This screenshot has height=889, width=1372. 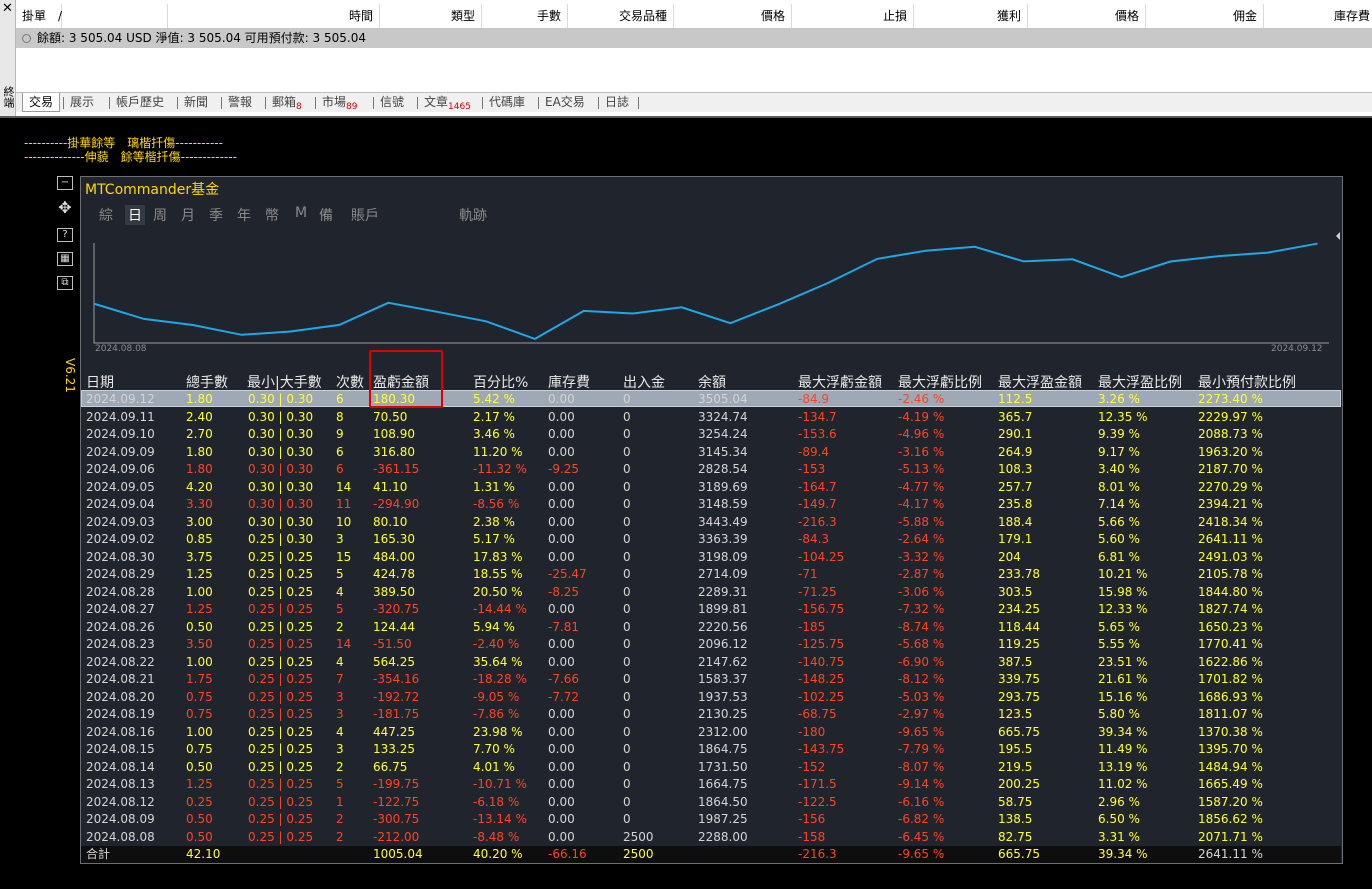 What do you see at coordinates (287, 102) in the screenshot?
I see `tab-5: 郵箱8` at bounding box center [287, 102].